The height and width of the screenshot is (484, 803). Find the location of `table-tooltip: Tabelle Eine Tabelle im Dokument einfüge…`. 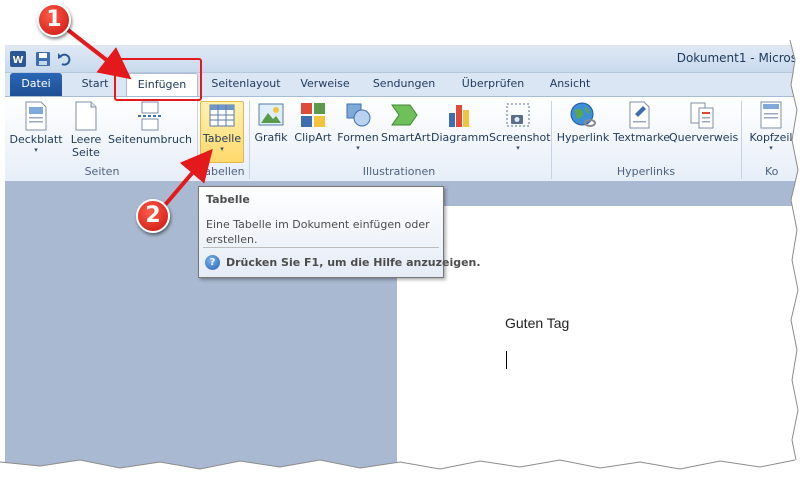

table-tooltip: Tabelle Eine Tabelle im Dokument einfüge… is located at coordinates (339, 232).